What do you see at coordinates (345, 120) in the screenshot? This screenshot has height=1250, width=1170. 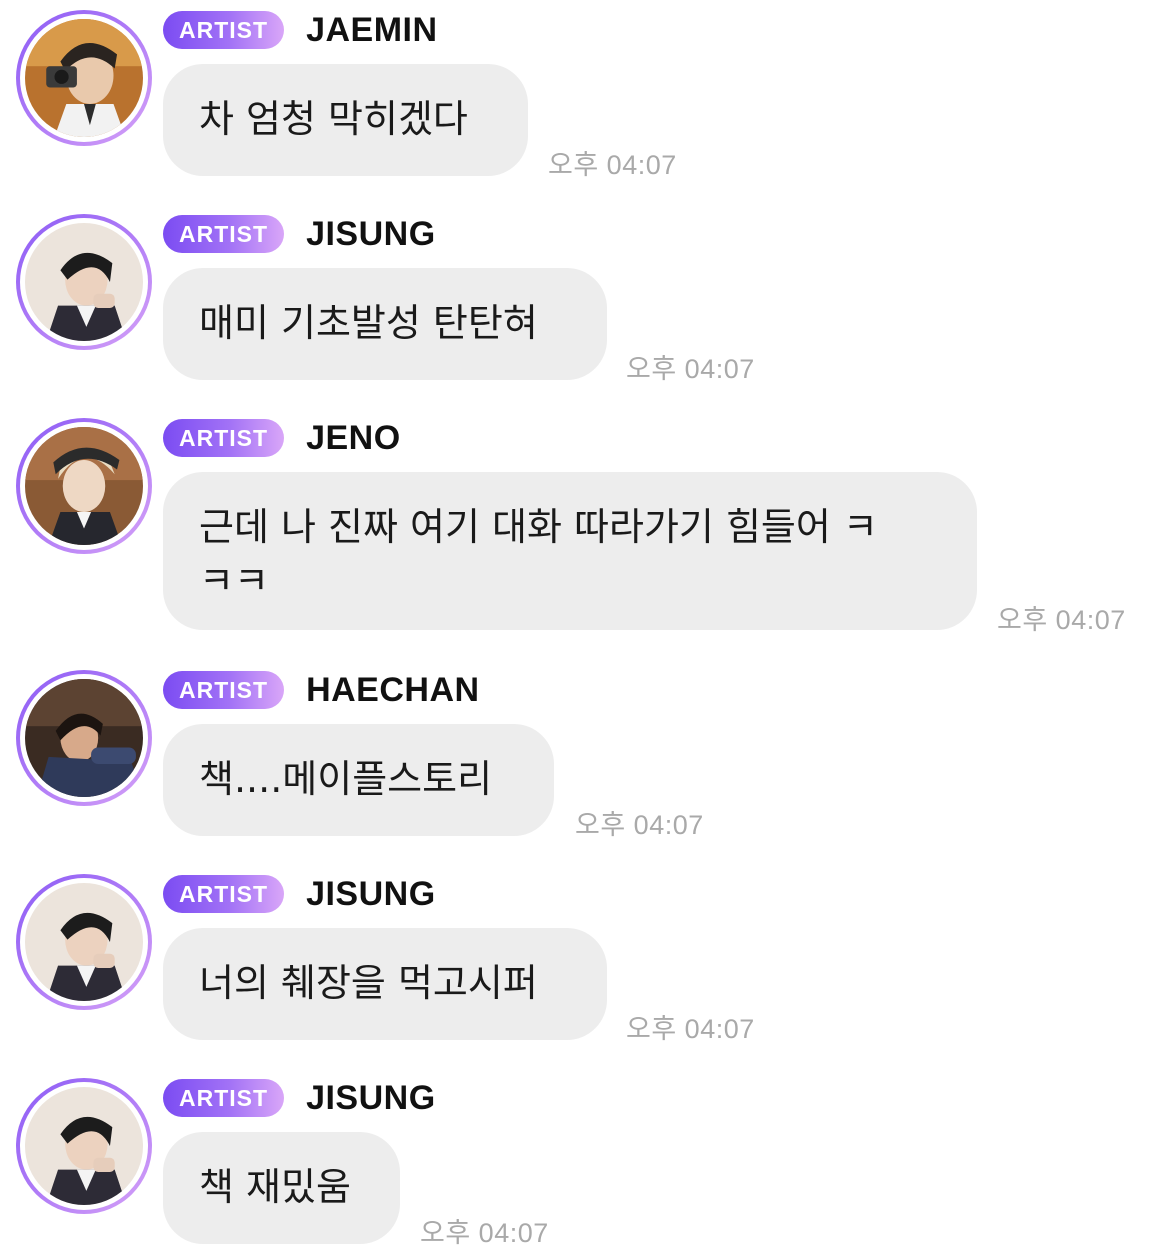 I see `message-bubble: 차 엄청 막히겠다` at bounding box center [345, 120].